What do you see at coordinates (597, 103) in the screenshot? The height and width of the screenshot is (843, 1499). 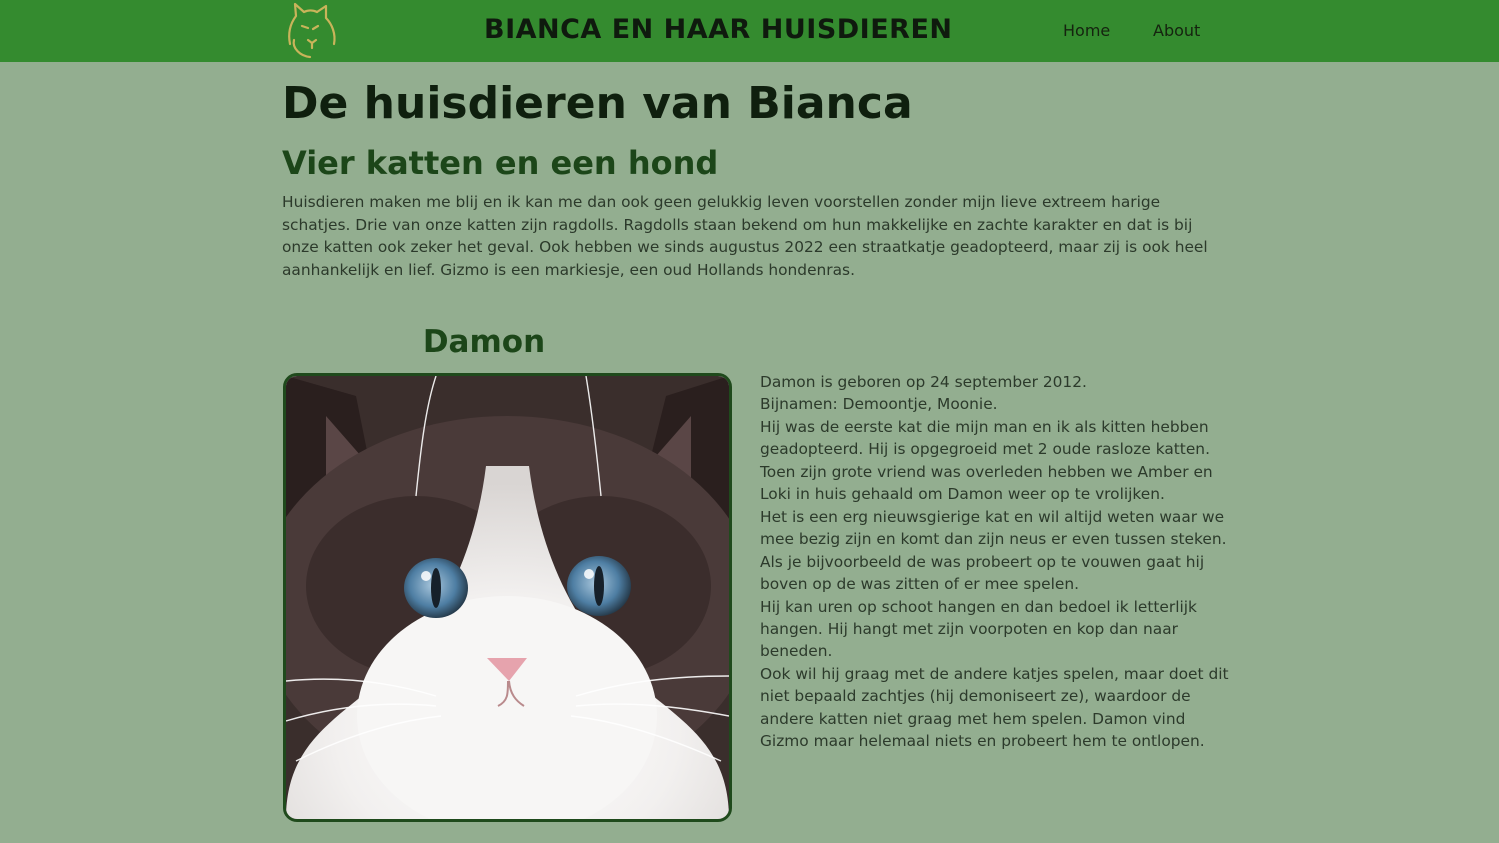 I see `page-title: De huisdieren van Bianca` at bounding box center [597, 103].